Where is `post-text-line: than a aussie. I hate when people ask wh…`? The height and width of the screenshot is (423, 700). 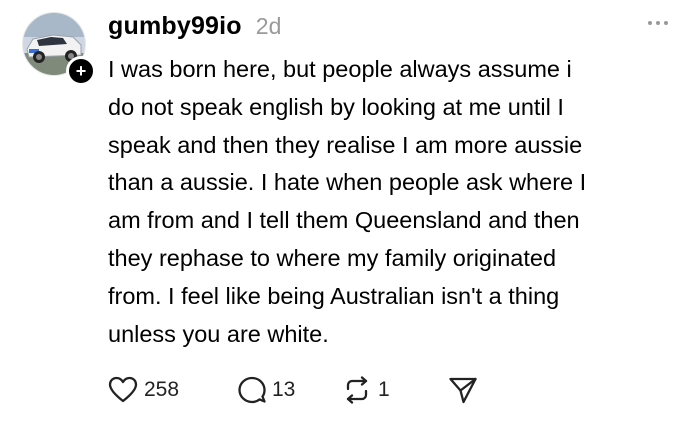
post-text-line: than a aussie. I hate when people ask wh… is located at coordinates (347, 182).